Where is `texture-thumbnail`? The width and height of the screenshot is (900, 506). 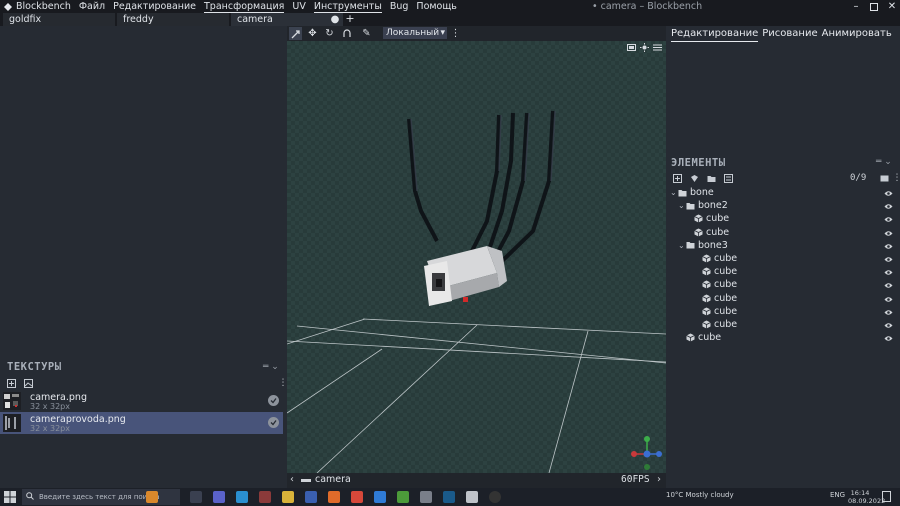
texture-thumbnail is located at coordinates (12, 401).